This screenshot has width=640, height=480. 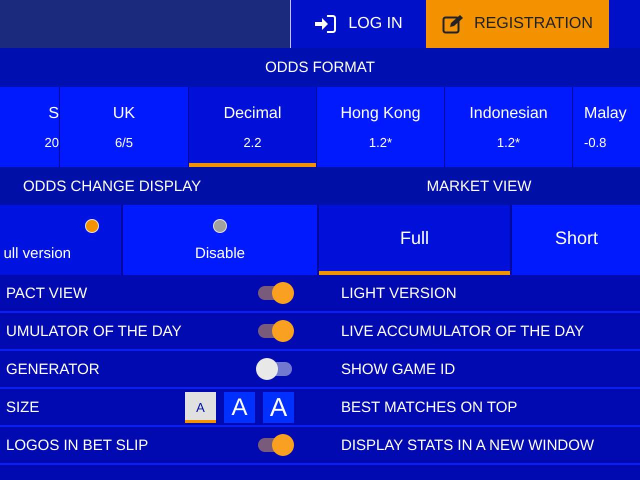 What do you see at coordinates (320, 67) in the screenshot?
I see `section-title: ODDS FORMAT` at bounding box center [320, 67].